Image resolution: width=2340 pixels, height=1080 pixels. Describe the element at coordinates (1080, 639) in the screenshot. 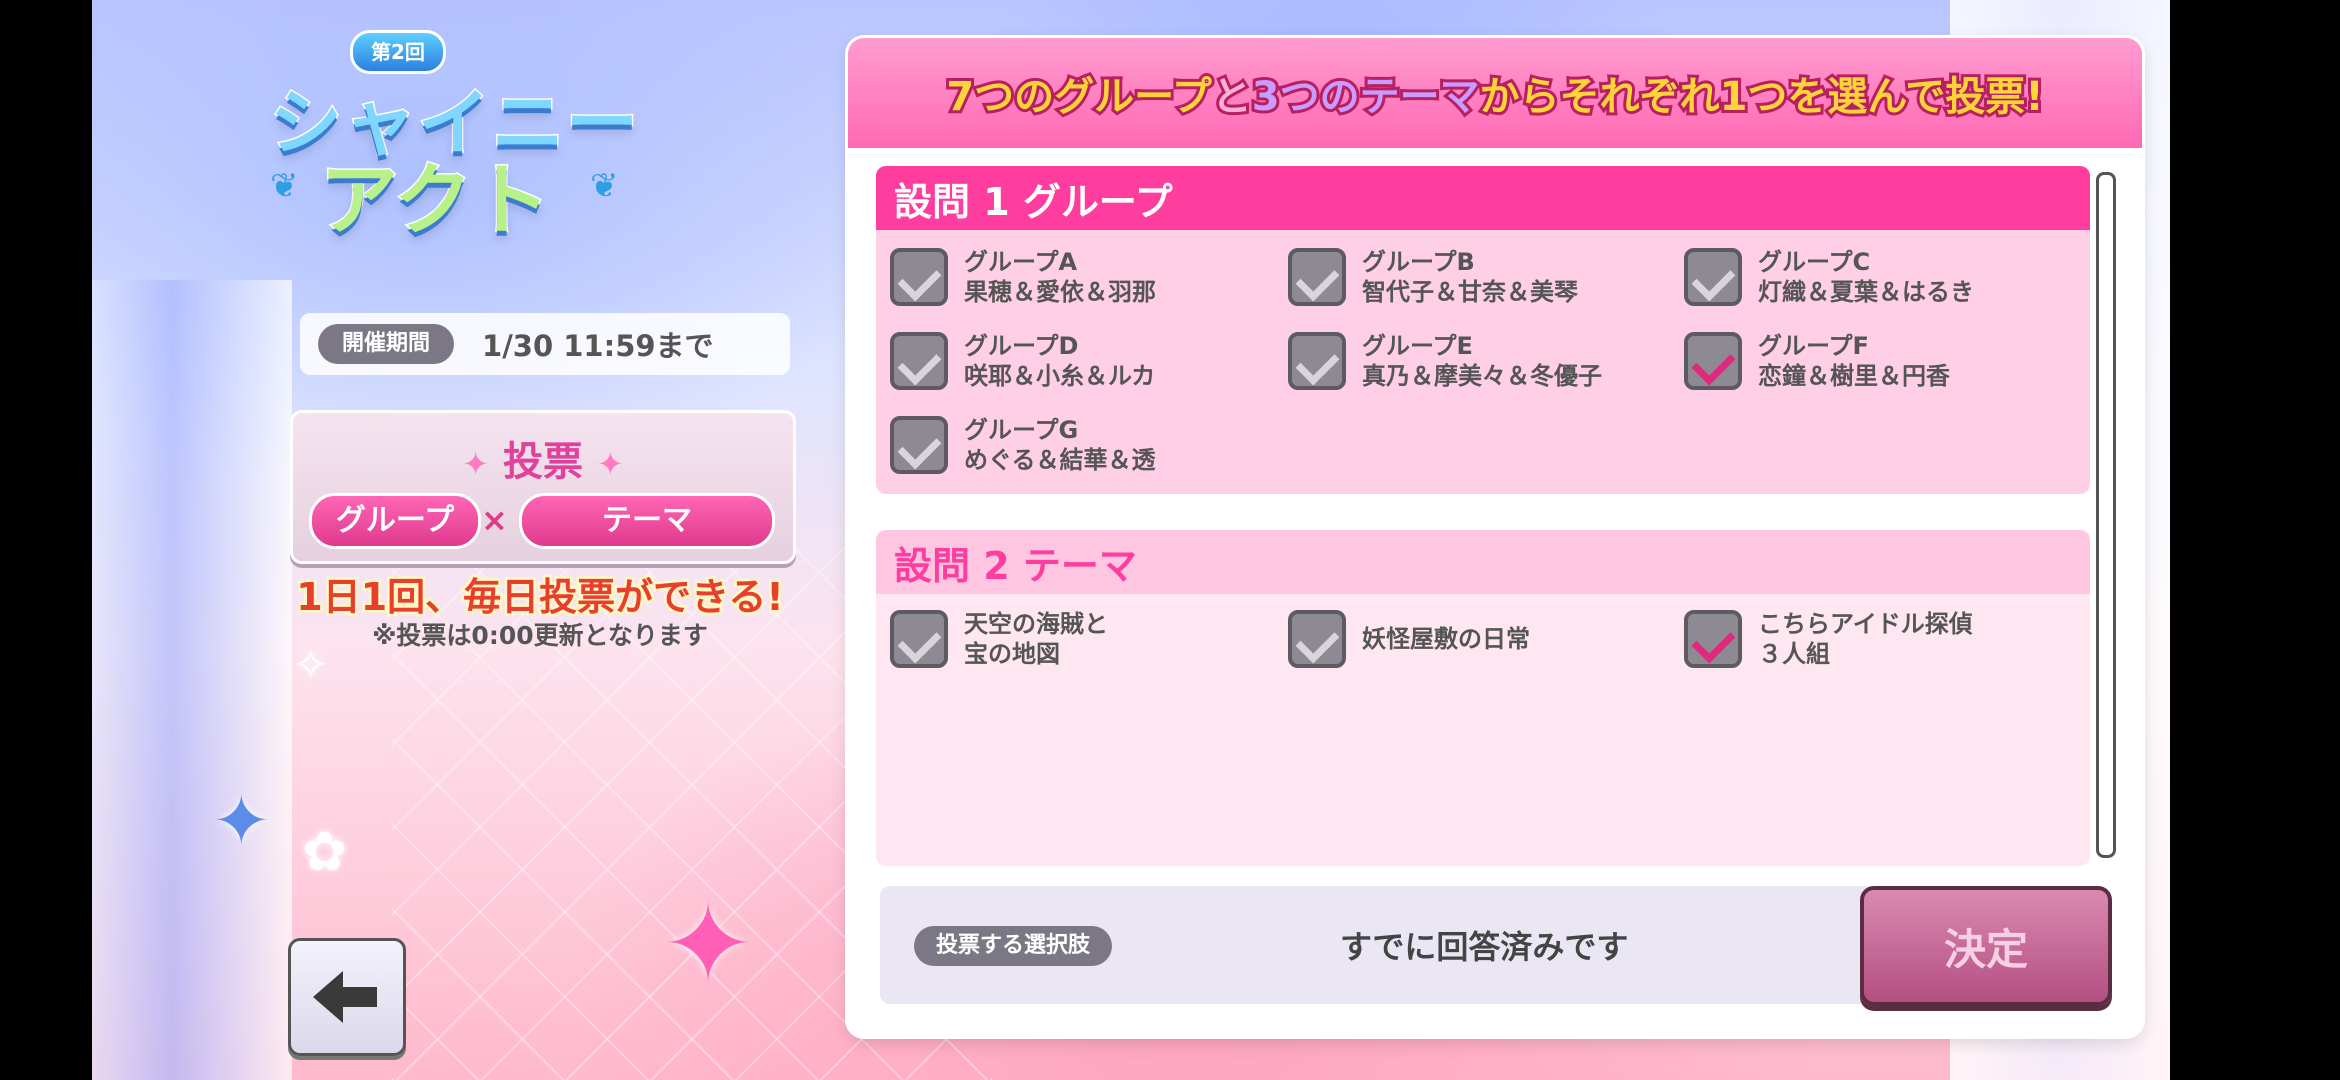

I see `theme-option-1: 天空の海賊と 宝の地図` at that location.